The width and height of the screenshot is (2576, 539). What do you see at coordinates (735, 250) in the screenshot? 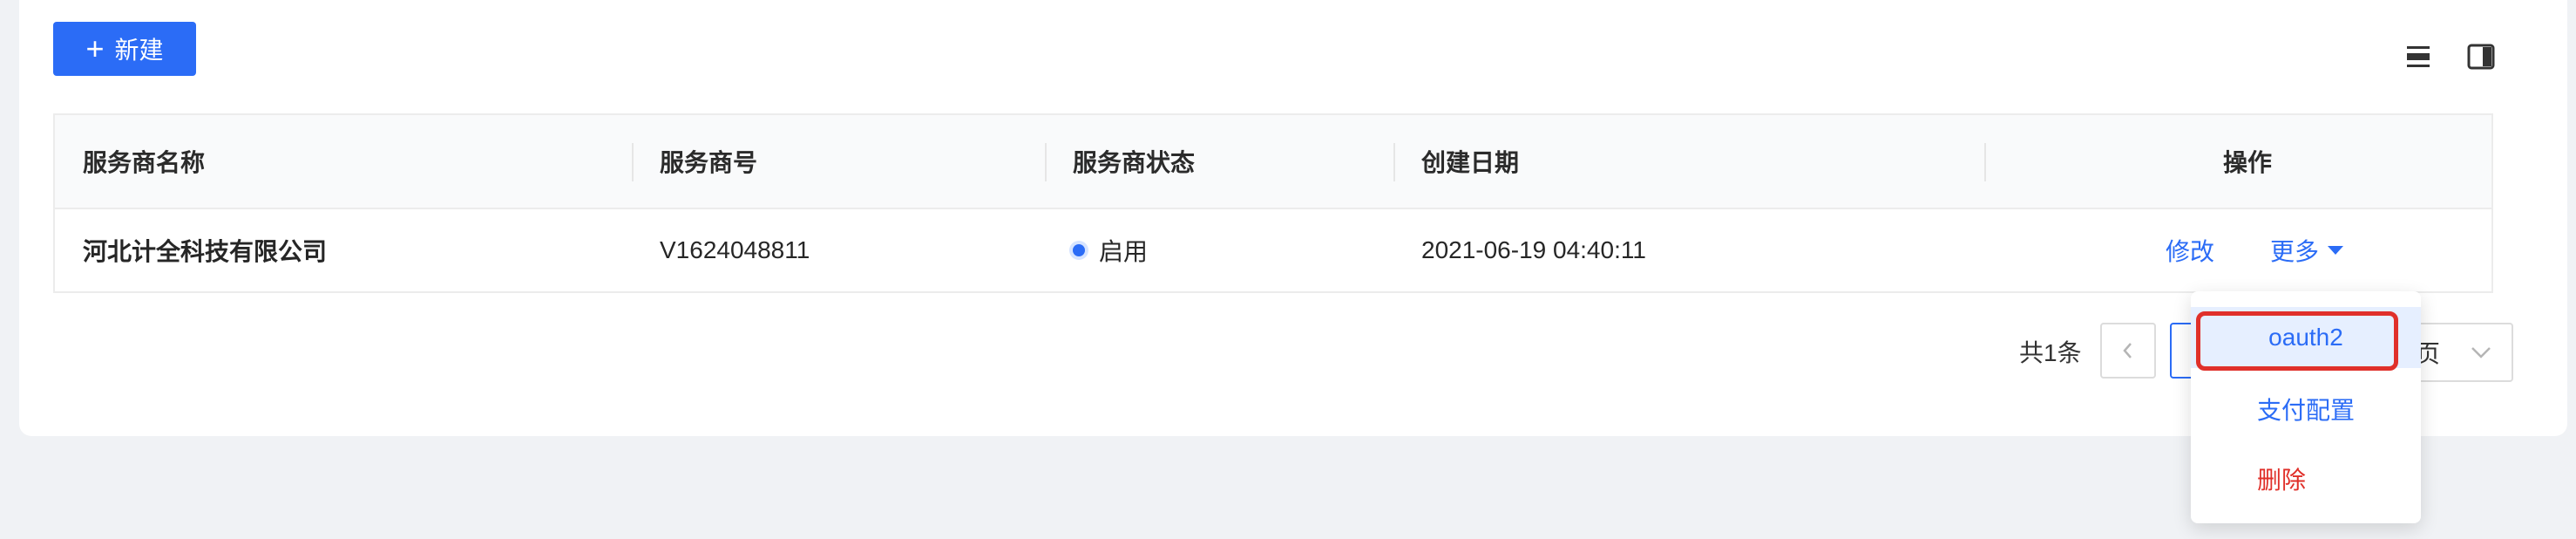
I see `provider-number: V1624048811` at bounding box center [735, 250].